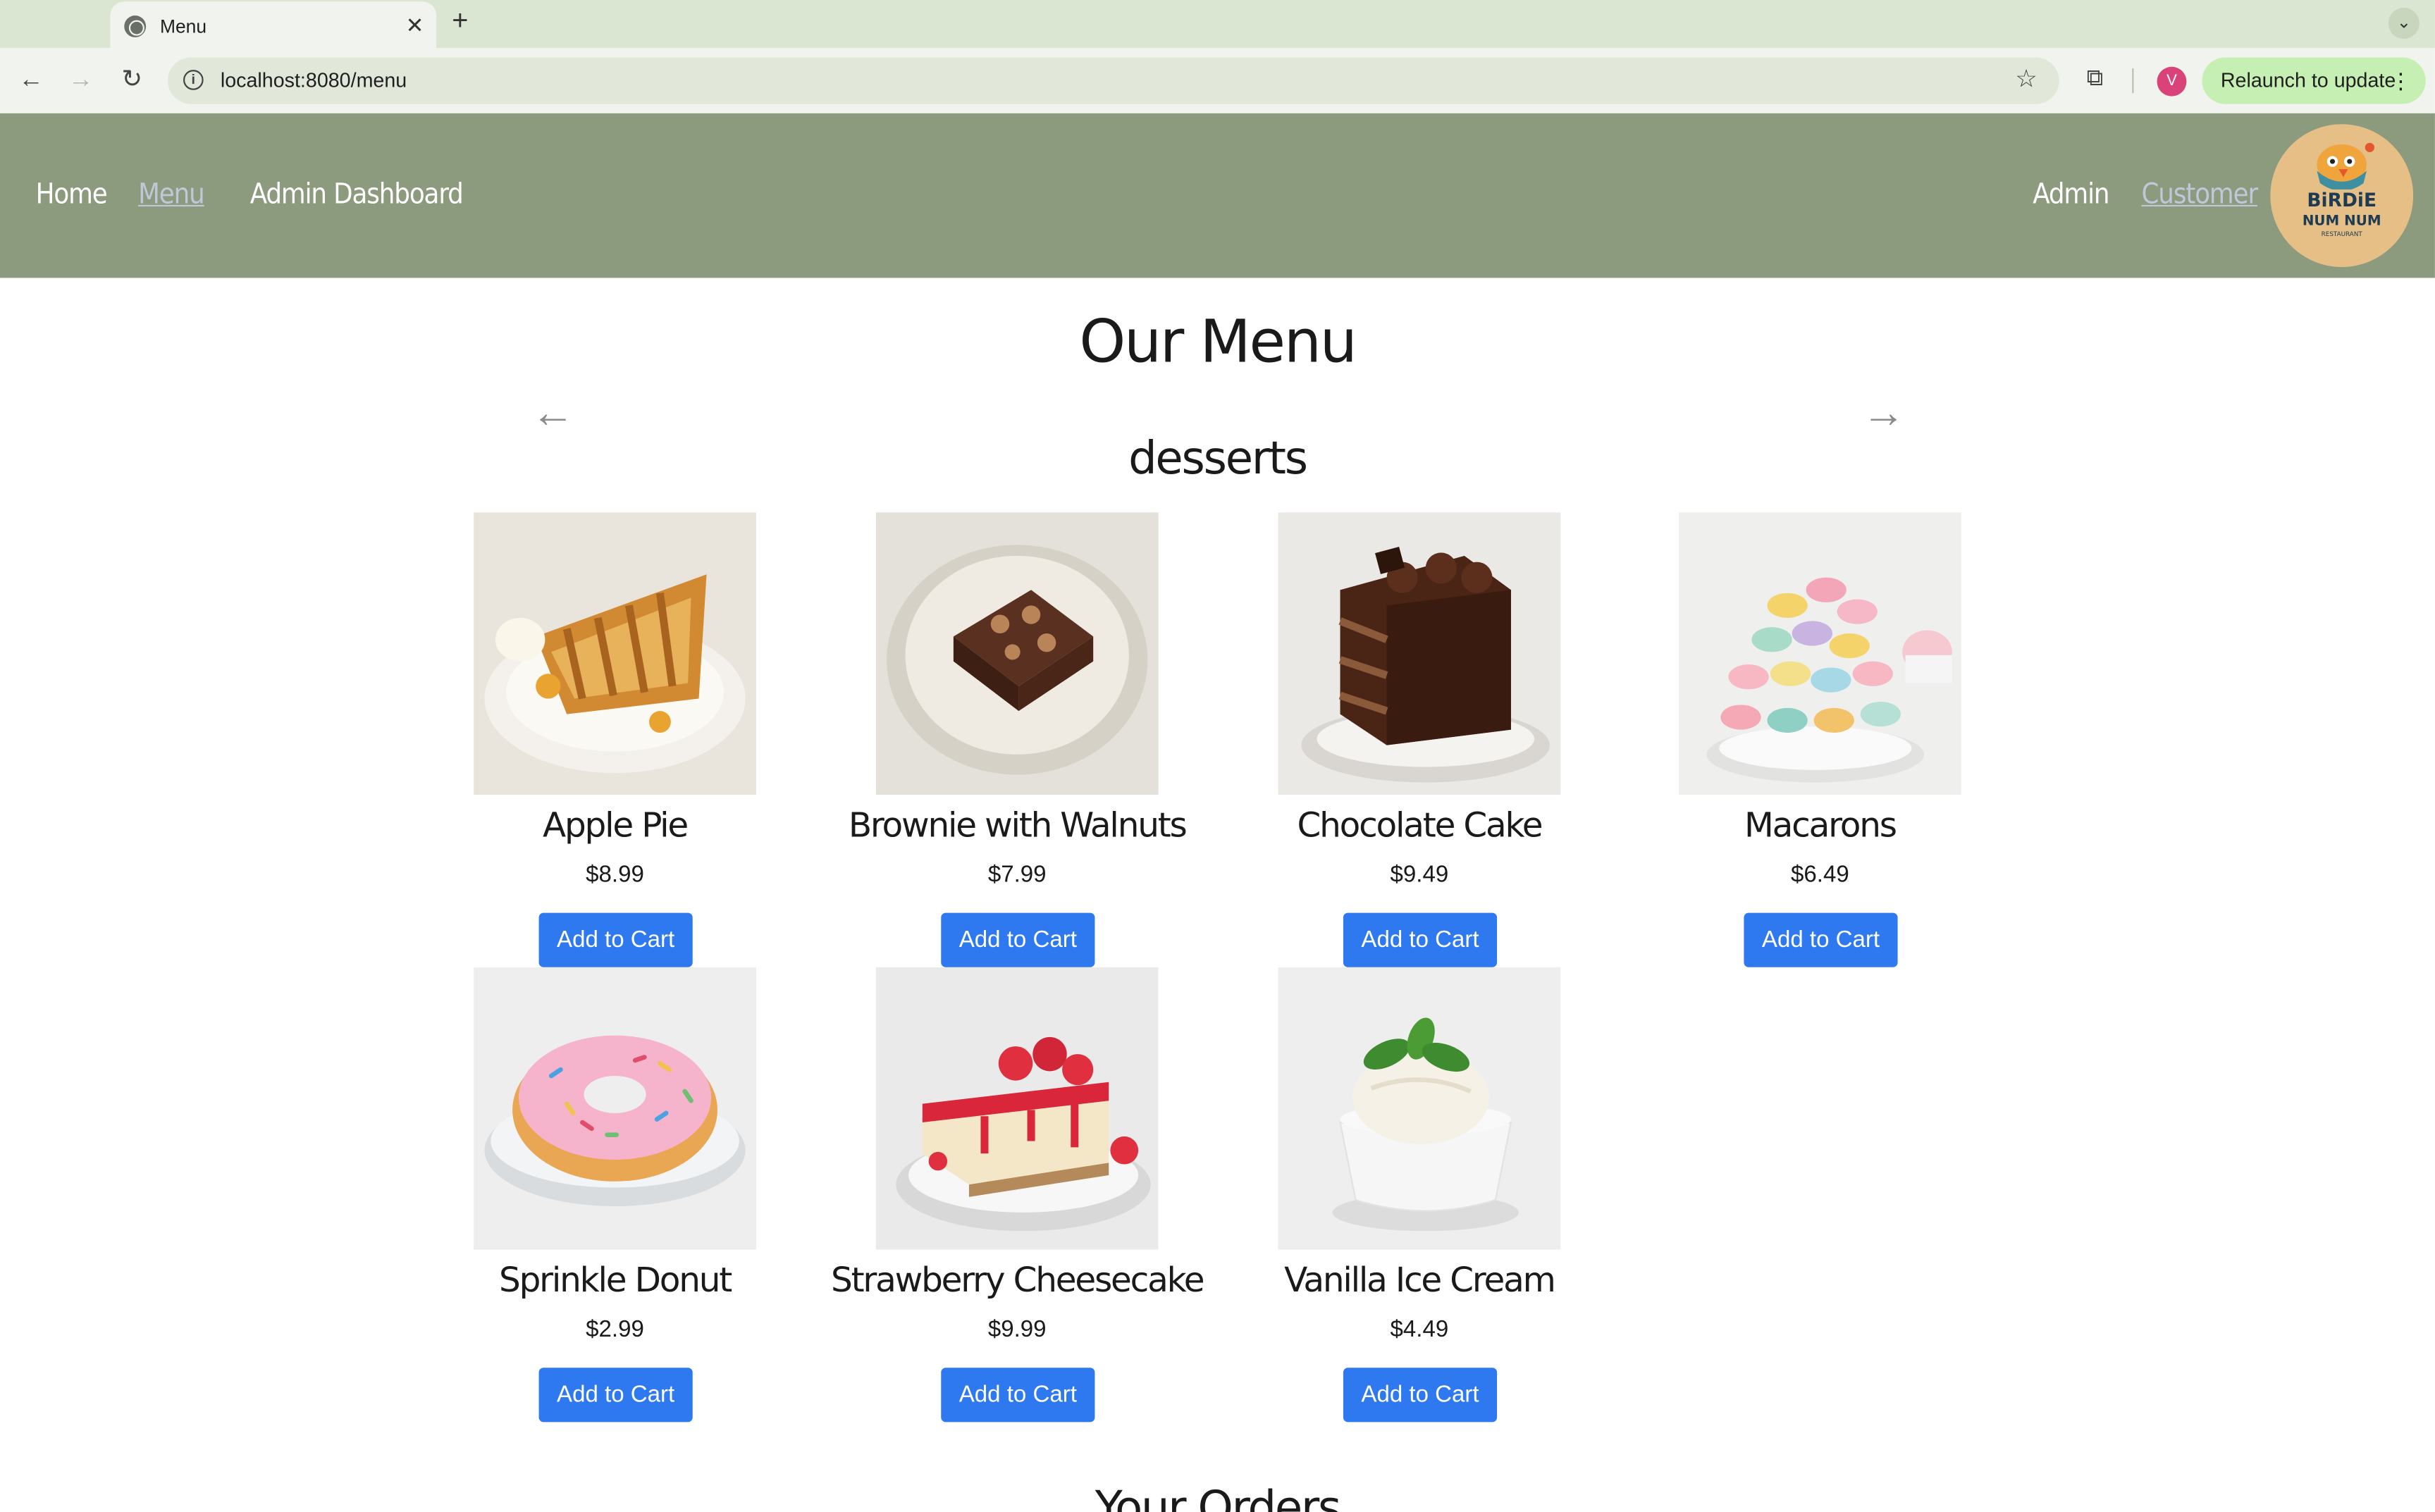  Describe the element at coordinates (1419, 653) in the screenshot. I see `chocolate-cake-image` at that location.